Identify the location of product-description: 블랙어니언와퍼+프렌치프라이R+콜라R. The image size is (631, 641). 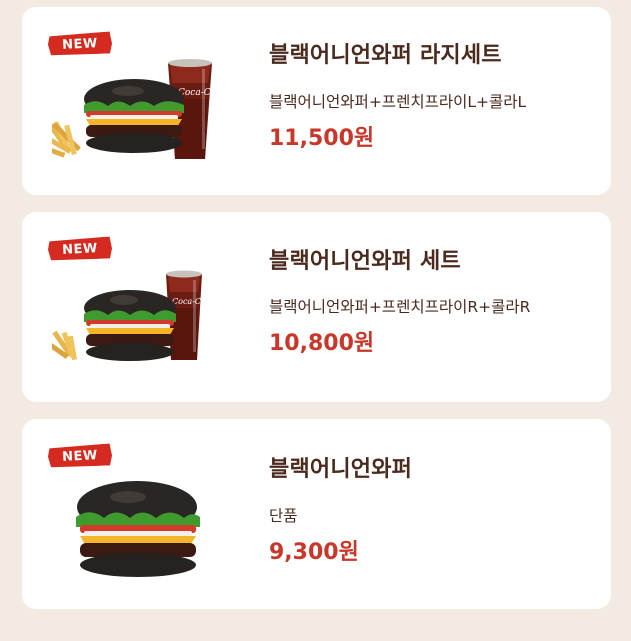
(400, 307).